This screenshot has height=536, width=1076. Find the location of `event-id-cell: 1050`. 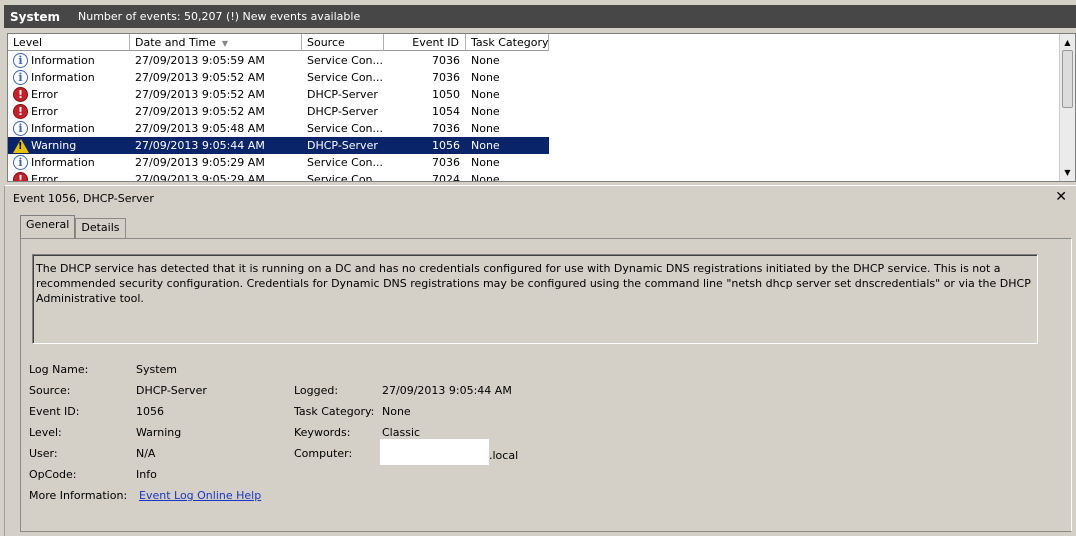

event-id-cell: 1050 is located at coordinates (446, 94).